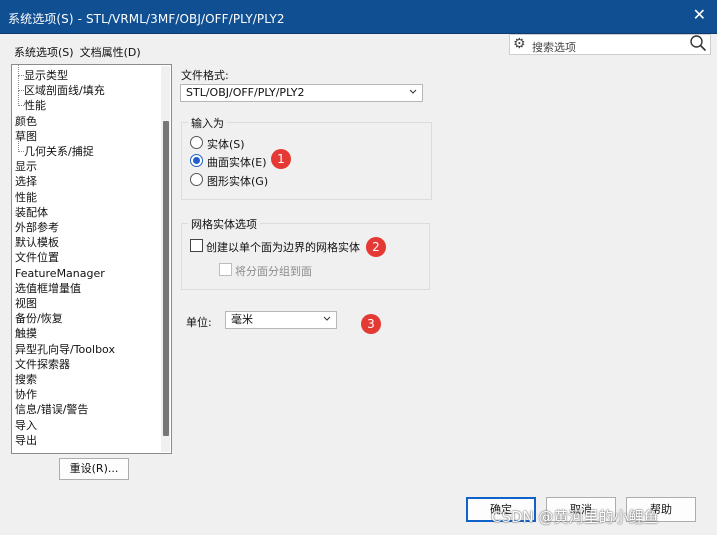 The image size is (717, 535). I want to click on create-mesh-body-label: 创建以单个面为边界的网格实体, so click(283, 247).